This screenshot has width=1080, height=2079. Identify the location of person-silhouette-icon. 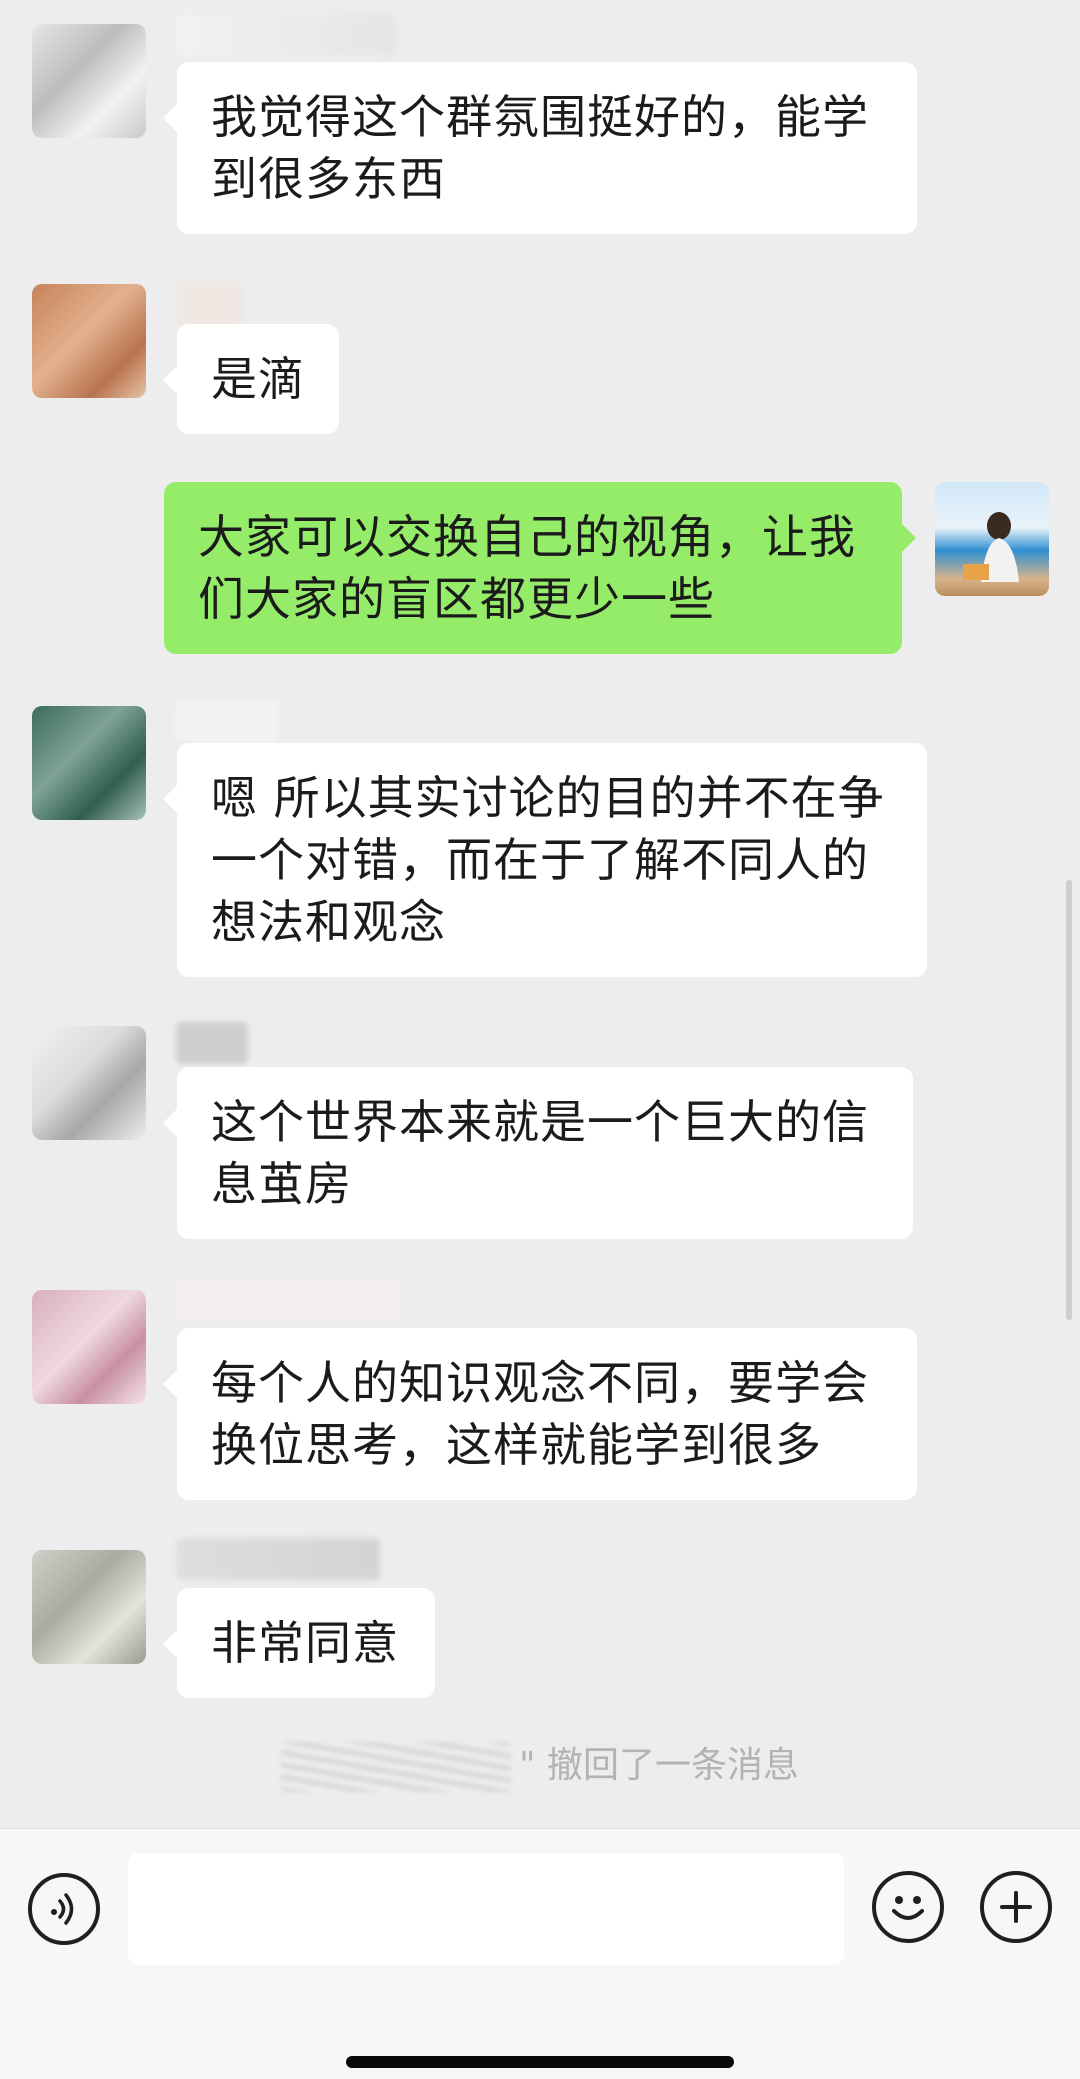
(991, 547).